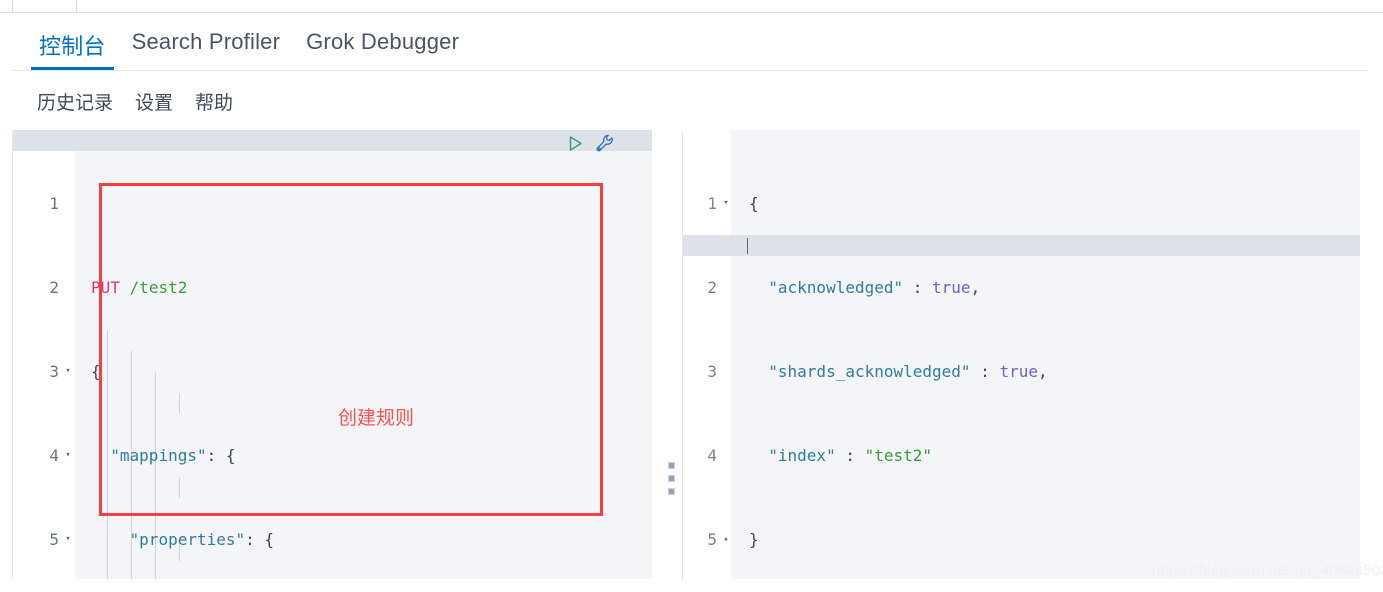 This screenshot has width=1383, height=592. I want to click on panel-resize-handle, so click(671, 478).